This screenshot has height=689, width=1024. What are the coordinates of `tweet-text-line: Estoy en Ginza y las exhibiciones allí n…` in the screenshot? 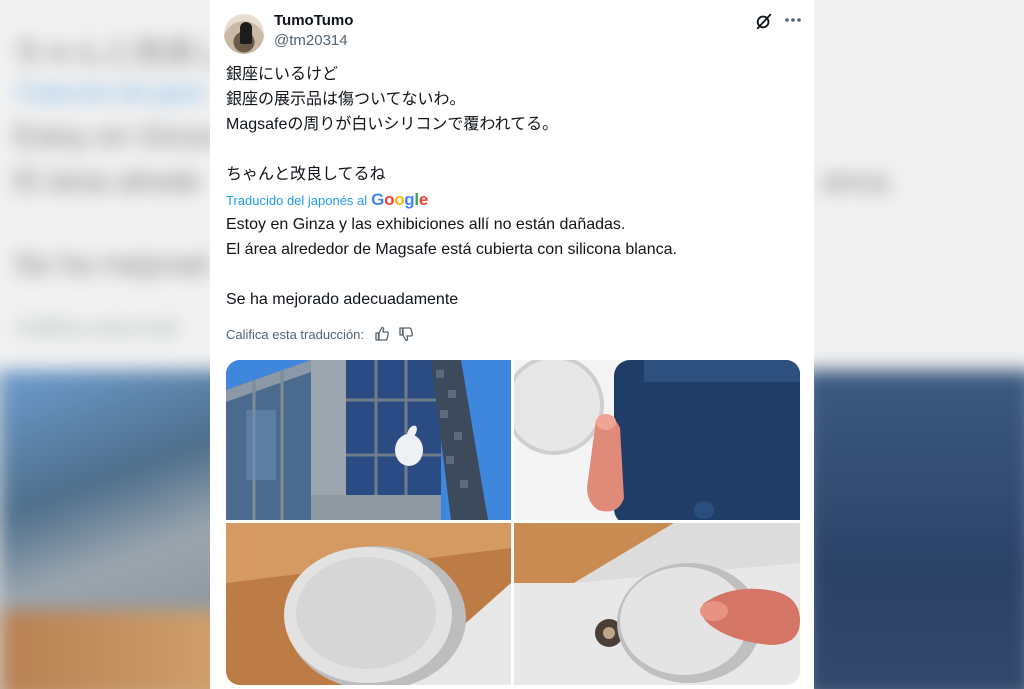 It's located at (426, 224).